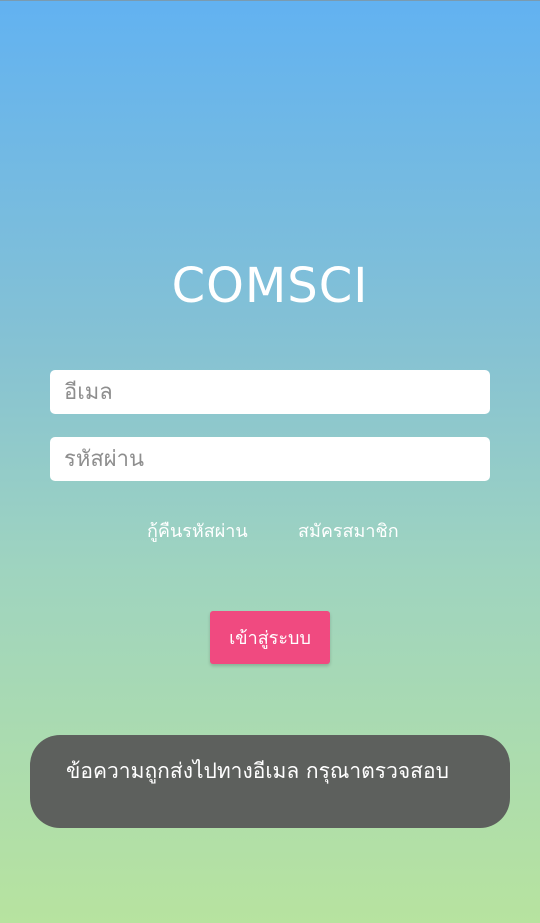  Describe the element at coordinates (270, 286) in the screenshot. I see `app-logo: COMSCI` at that location.